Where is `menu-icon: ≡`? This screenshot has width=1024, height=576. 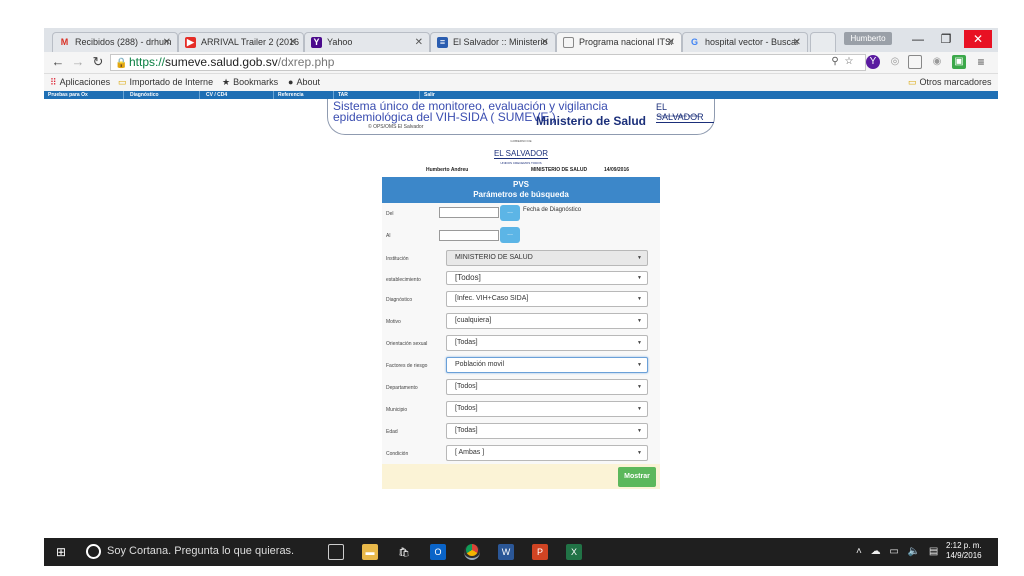 menu-icon: ≡ is located at coordinates (981, 62).